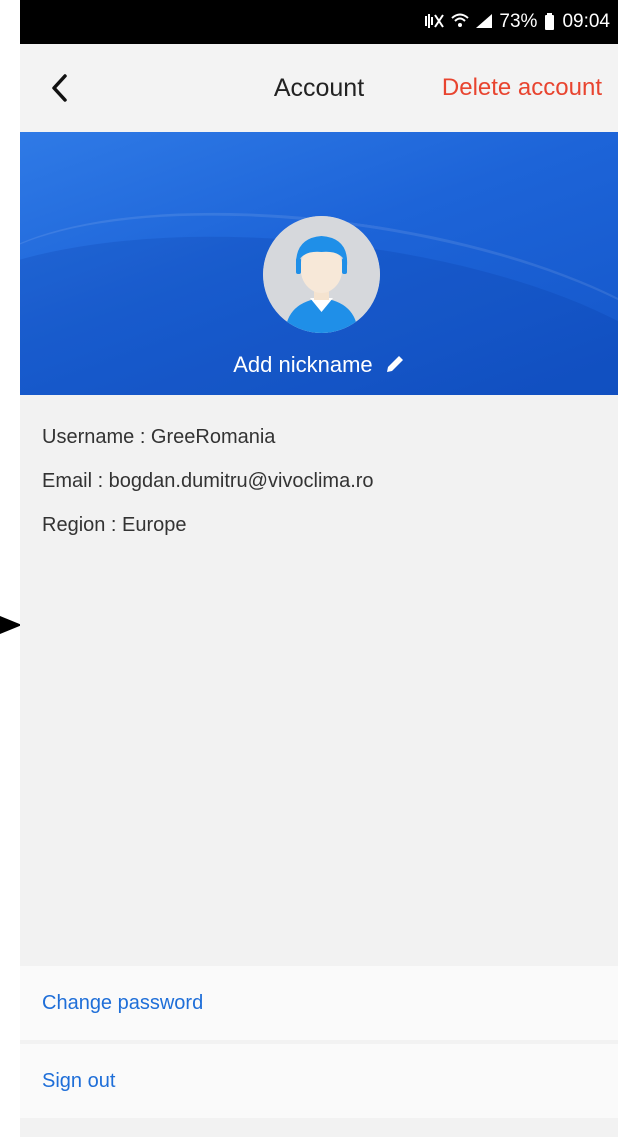  I want to click on email-text: Email : bogdan.dumitru@vivoclima.ro, so click(208, 481).